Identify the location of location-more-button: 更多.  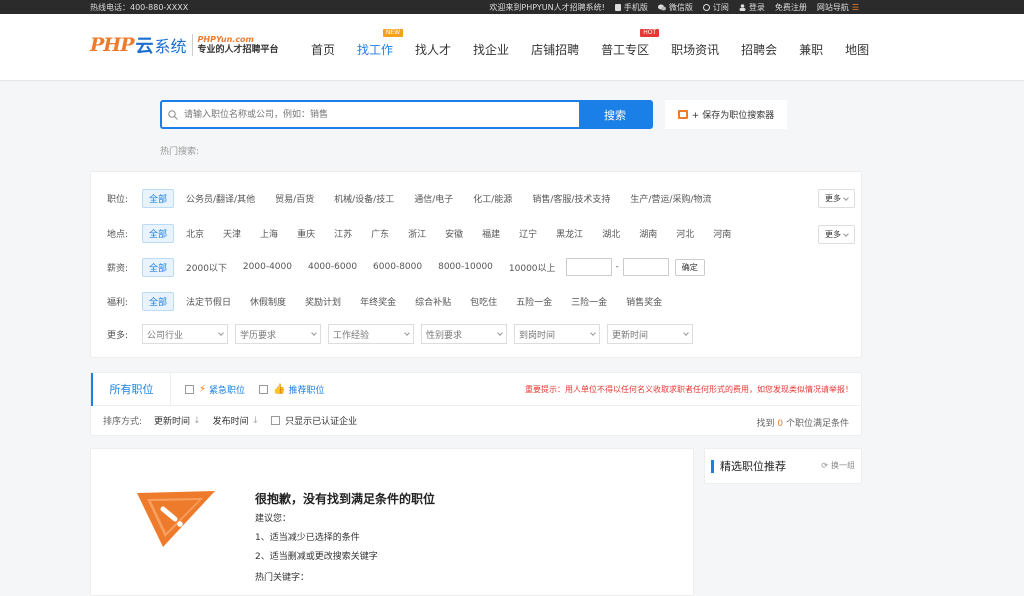
(836, 234).